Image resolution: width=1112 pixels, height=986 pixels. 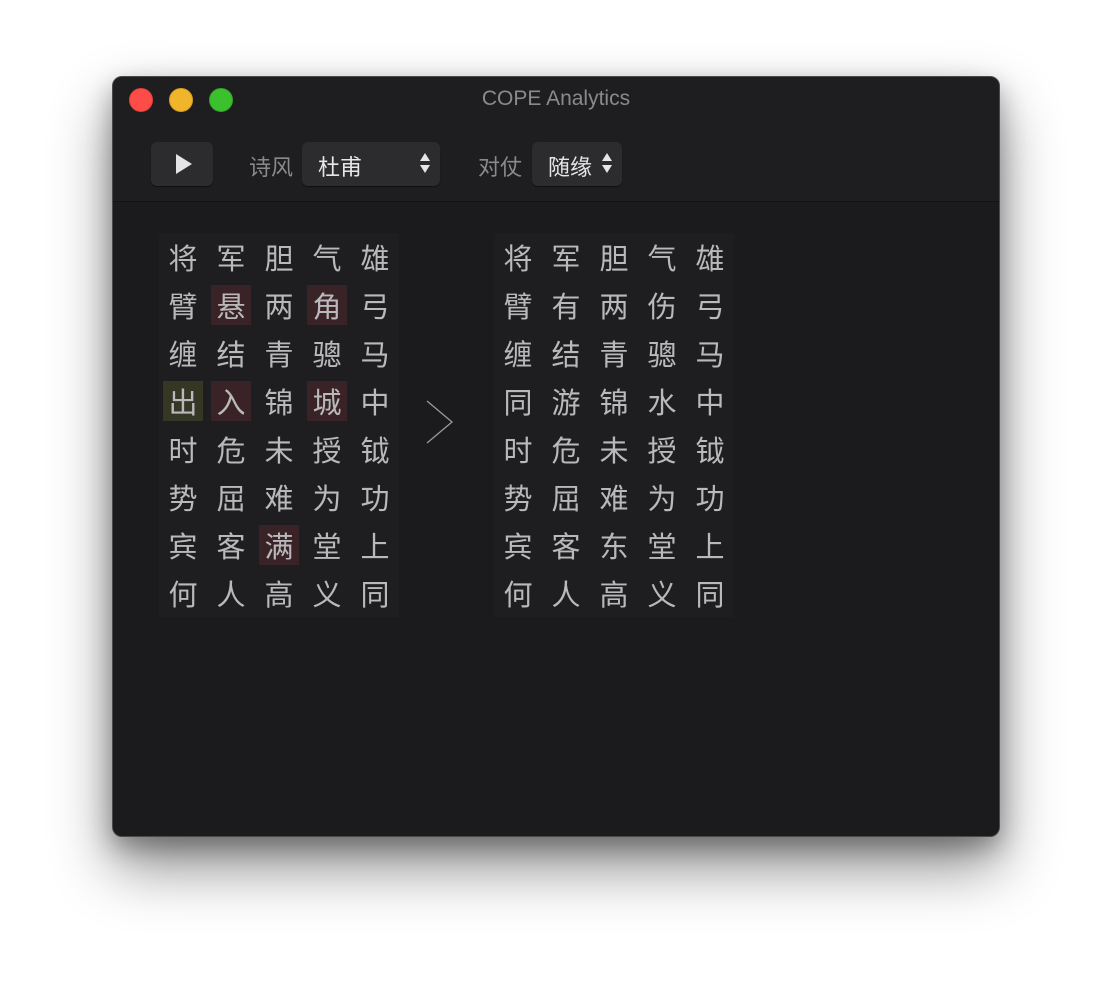 I want to click on parallel-select-value: 随缘, so click(x=570, y=168).